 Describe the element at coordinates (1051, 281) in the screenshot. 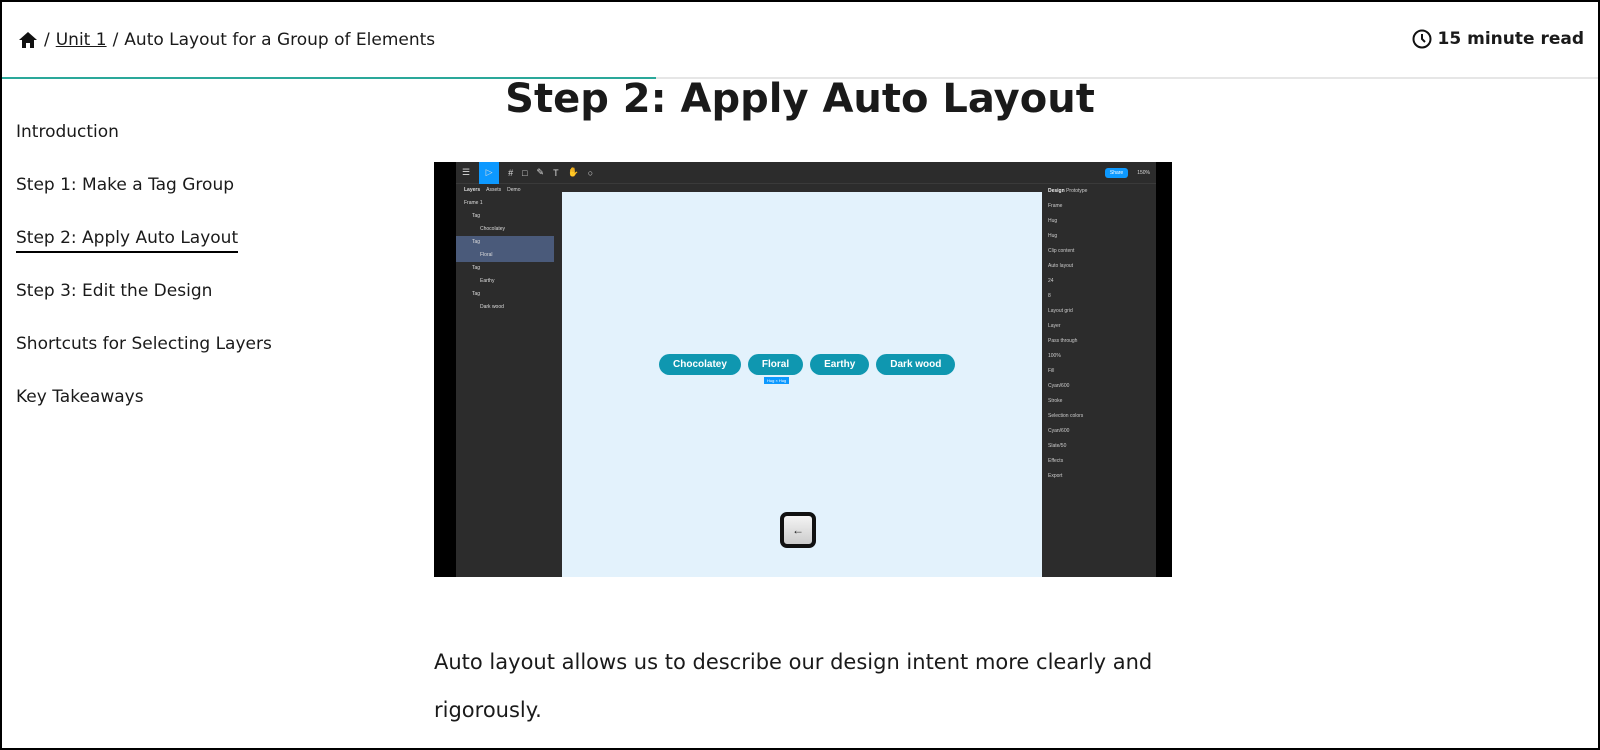

I see `property-row: 24` at that location.